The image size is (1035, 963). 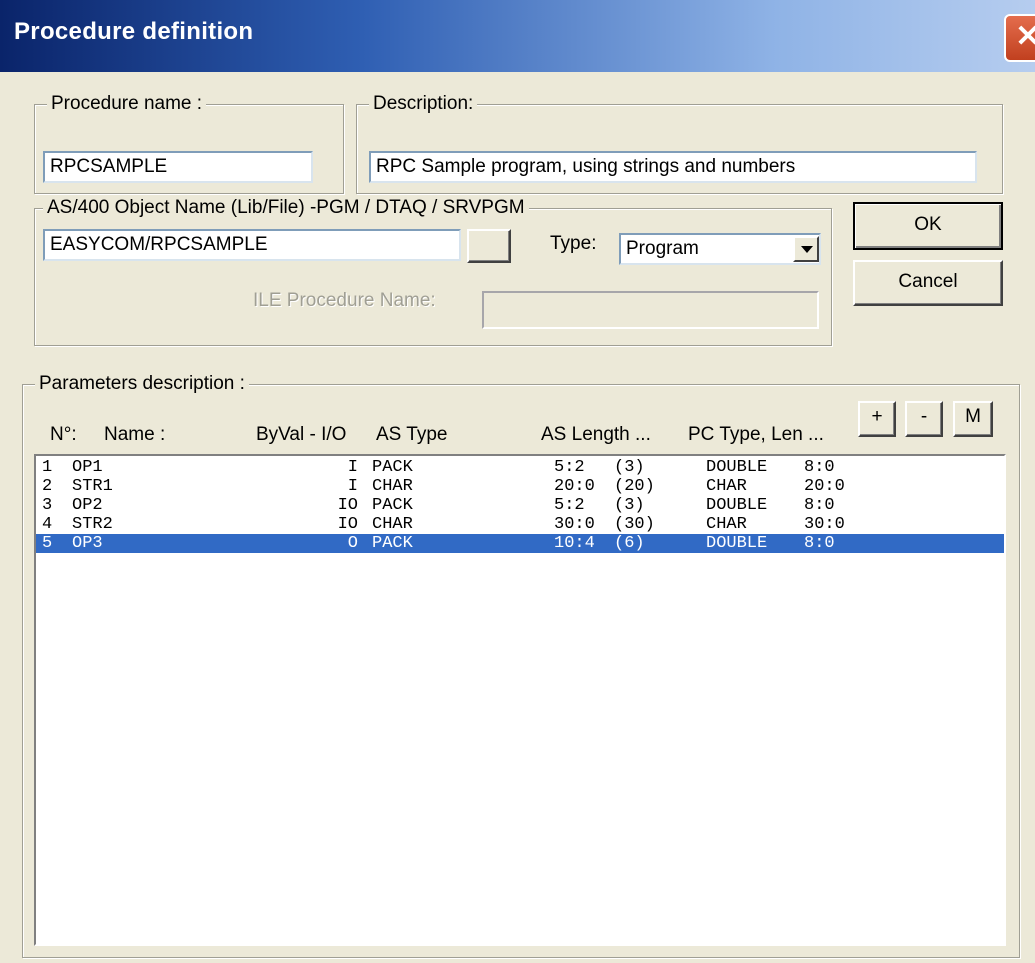 What do you see at coordinates (252, 245) in the screenshot?
I see `object-name-input: EASYCOM/RPCSAMPLE` at bounding box center [252, 245].